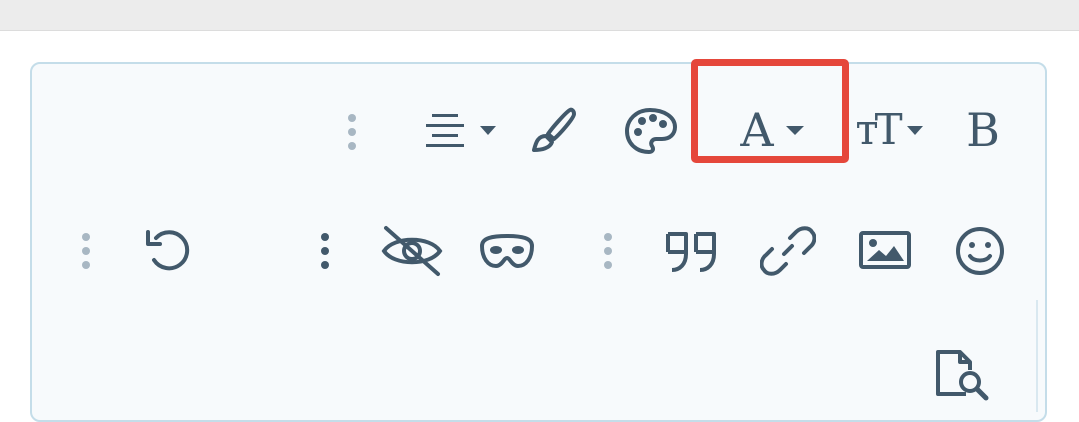 The width and height of the screenshot is (1079, 422). Describe the element at coordinates (325, 254) in the screenshot. I see `more-vertical-icon` at that location.